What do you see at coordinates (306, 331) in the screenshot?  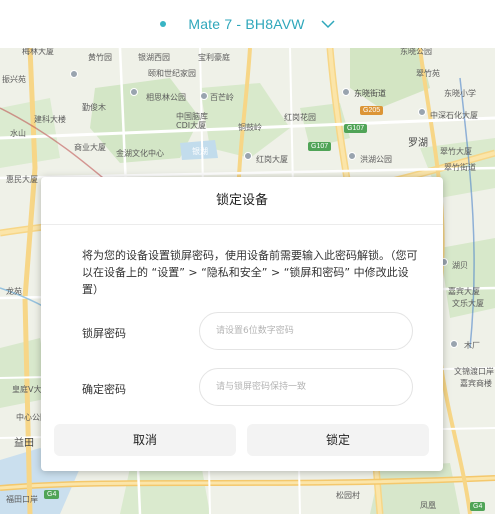 I see `lock-password-input: 请设置6位数字密码` at bounding box center [306, 331].